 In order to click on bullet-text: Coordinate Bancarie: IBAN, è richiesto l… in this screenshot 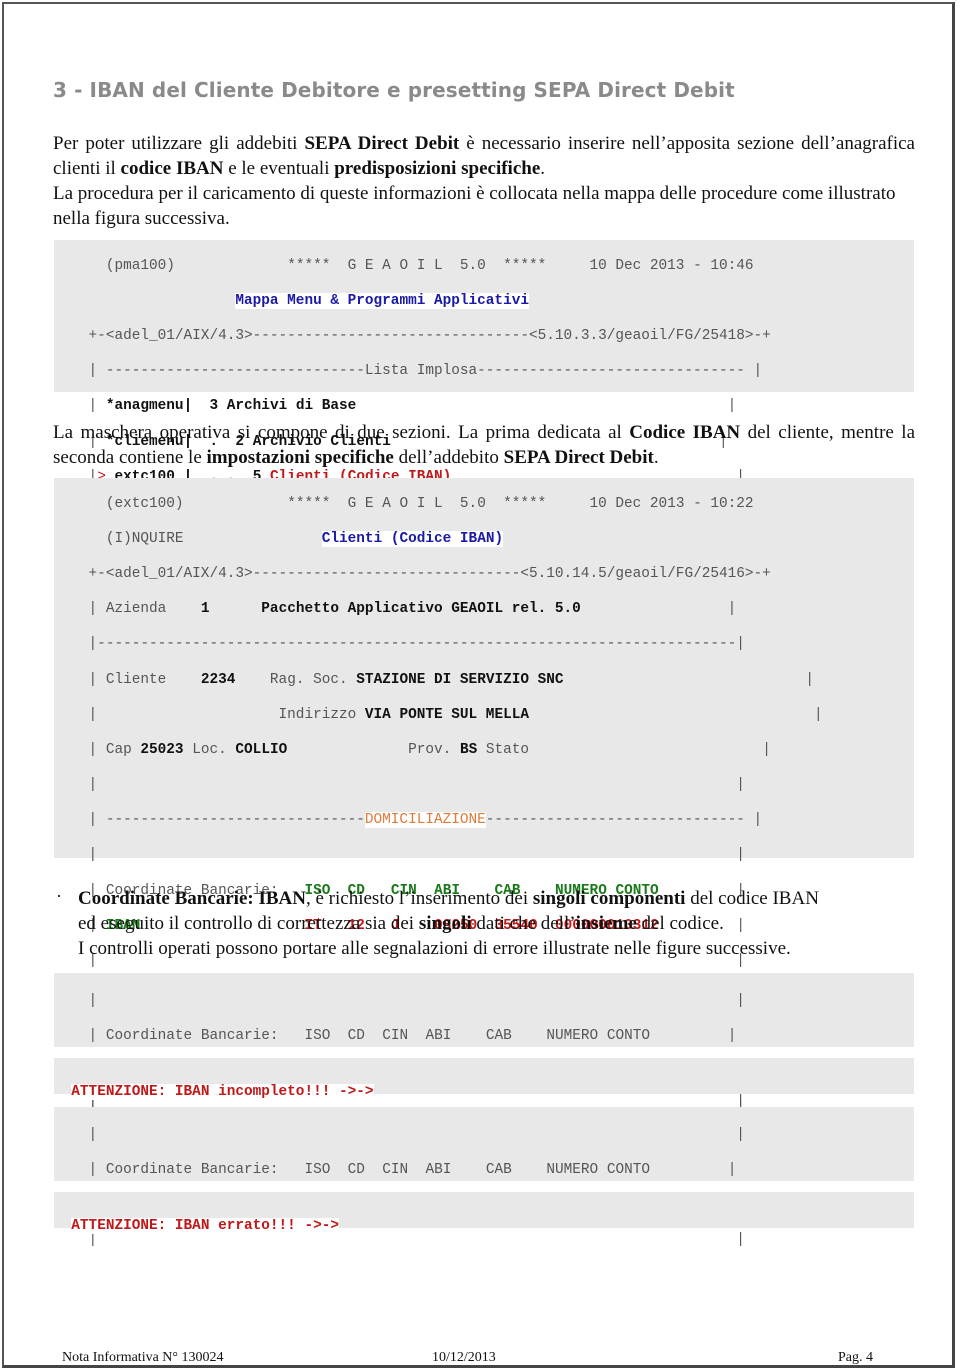, I will do `click(448, 923)`.